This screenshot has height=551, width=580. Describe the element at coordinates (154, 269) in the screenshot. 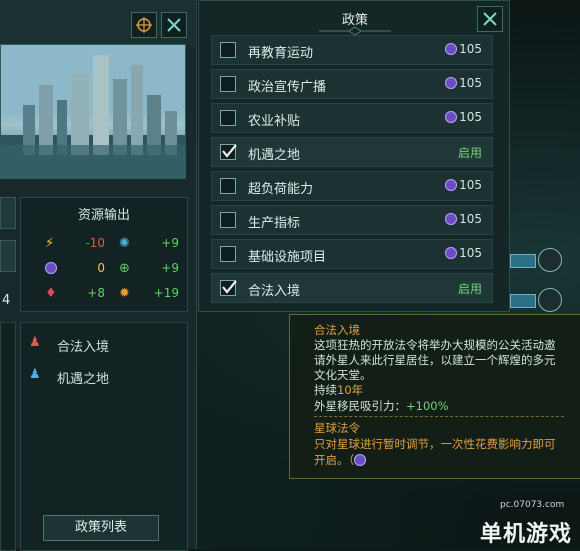

I see `resource-food: ⊕ +9` at that location.